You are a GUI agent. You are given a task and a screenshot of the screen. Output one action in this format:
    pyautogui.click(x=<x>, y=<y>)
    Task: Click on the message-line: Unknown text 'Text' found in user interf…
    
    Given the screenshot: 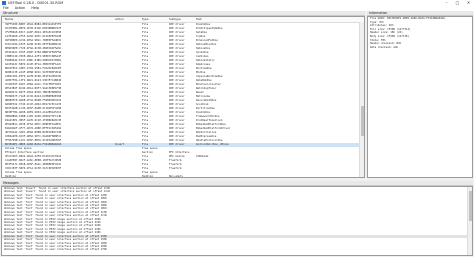 What is the action you would take?
    pyautogui.click(x=237, y=249)
    